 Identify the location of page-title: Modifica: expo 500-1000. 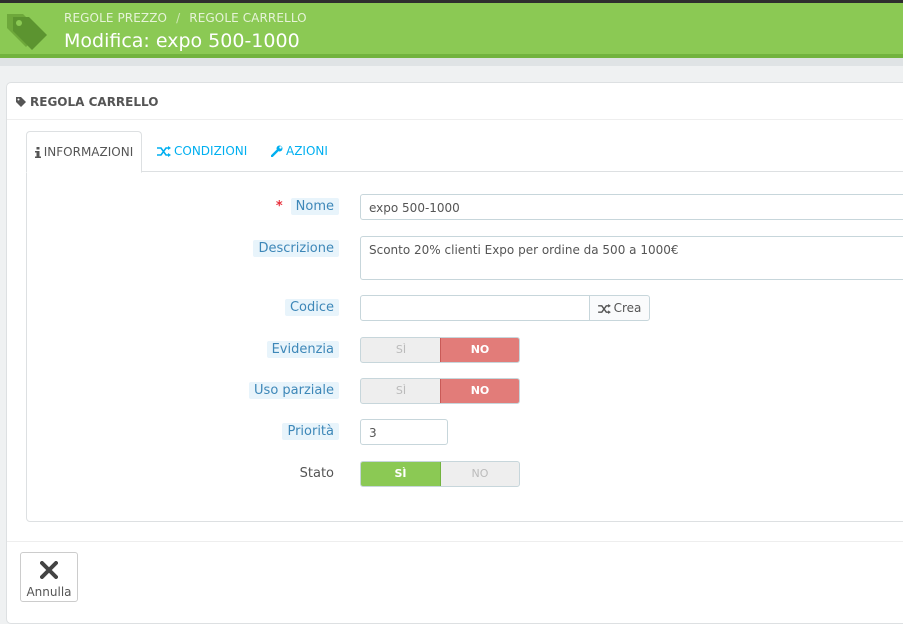
(182, 41).